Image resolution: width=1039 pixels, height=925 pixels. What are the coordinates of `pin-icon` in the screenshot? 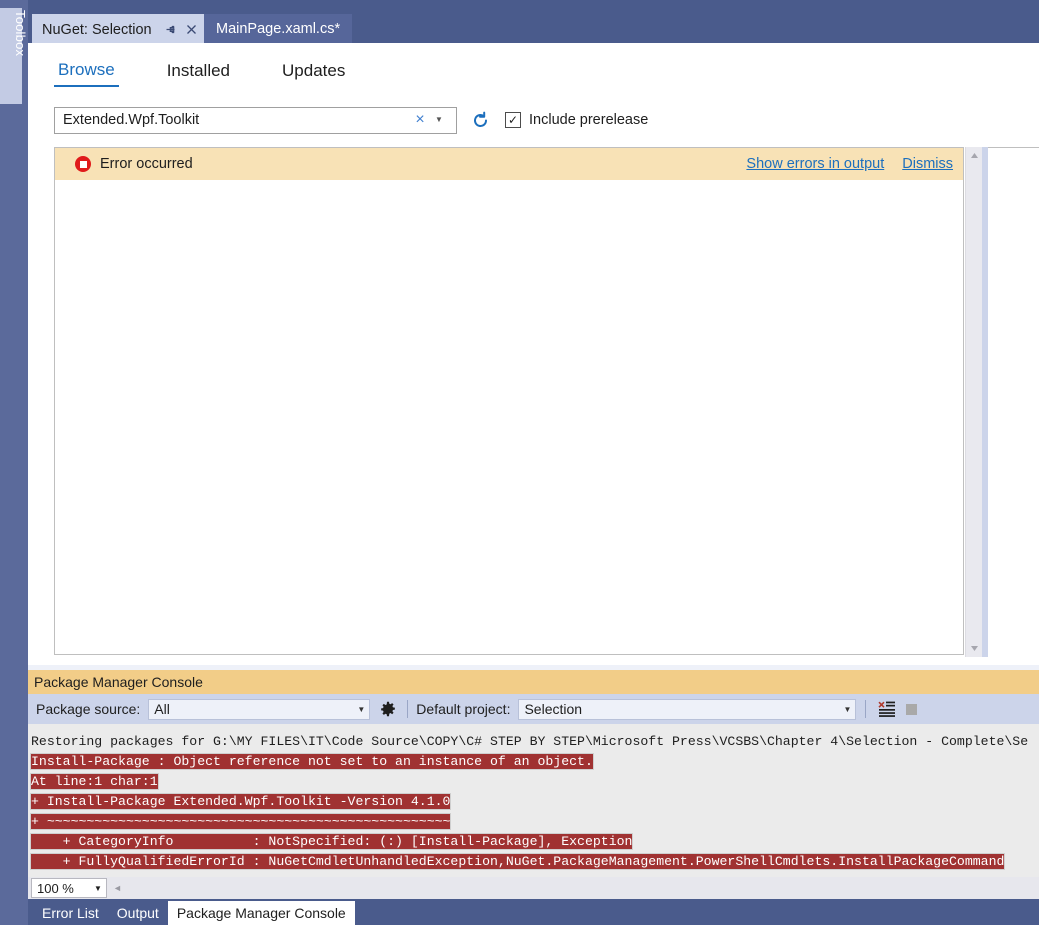 It's located at (170, 30).